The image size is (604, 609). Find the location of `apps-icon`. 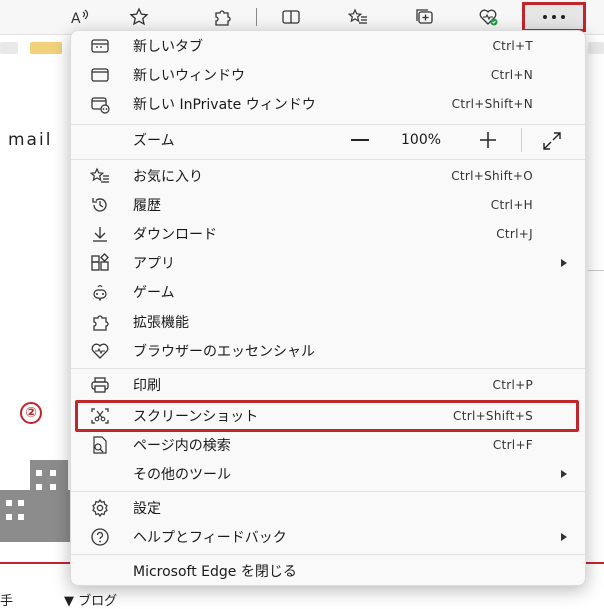

apps-icon is located at coordinates (100, 263).